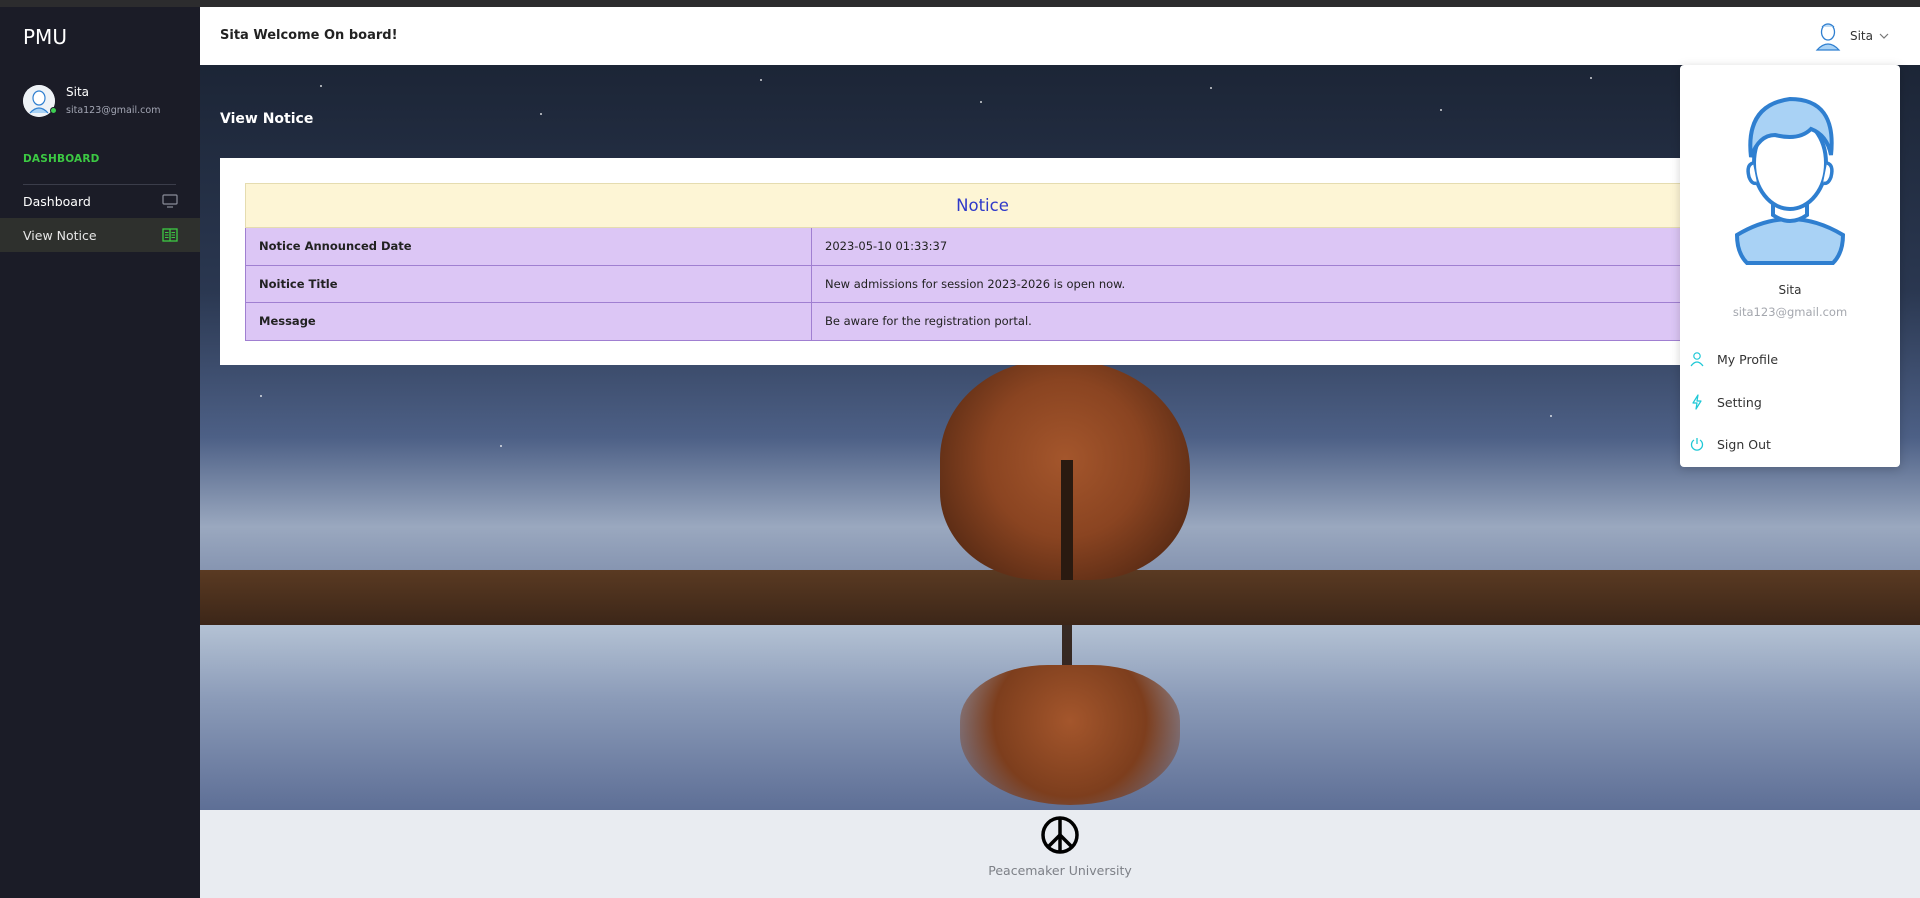 Image resolution: width=1920 pixels, height=898 pixels. I want to click on topbar-user-name: Sita, so click(1861, 36).